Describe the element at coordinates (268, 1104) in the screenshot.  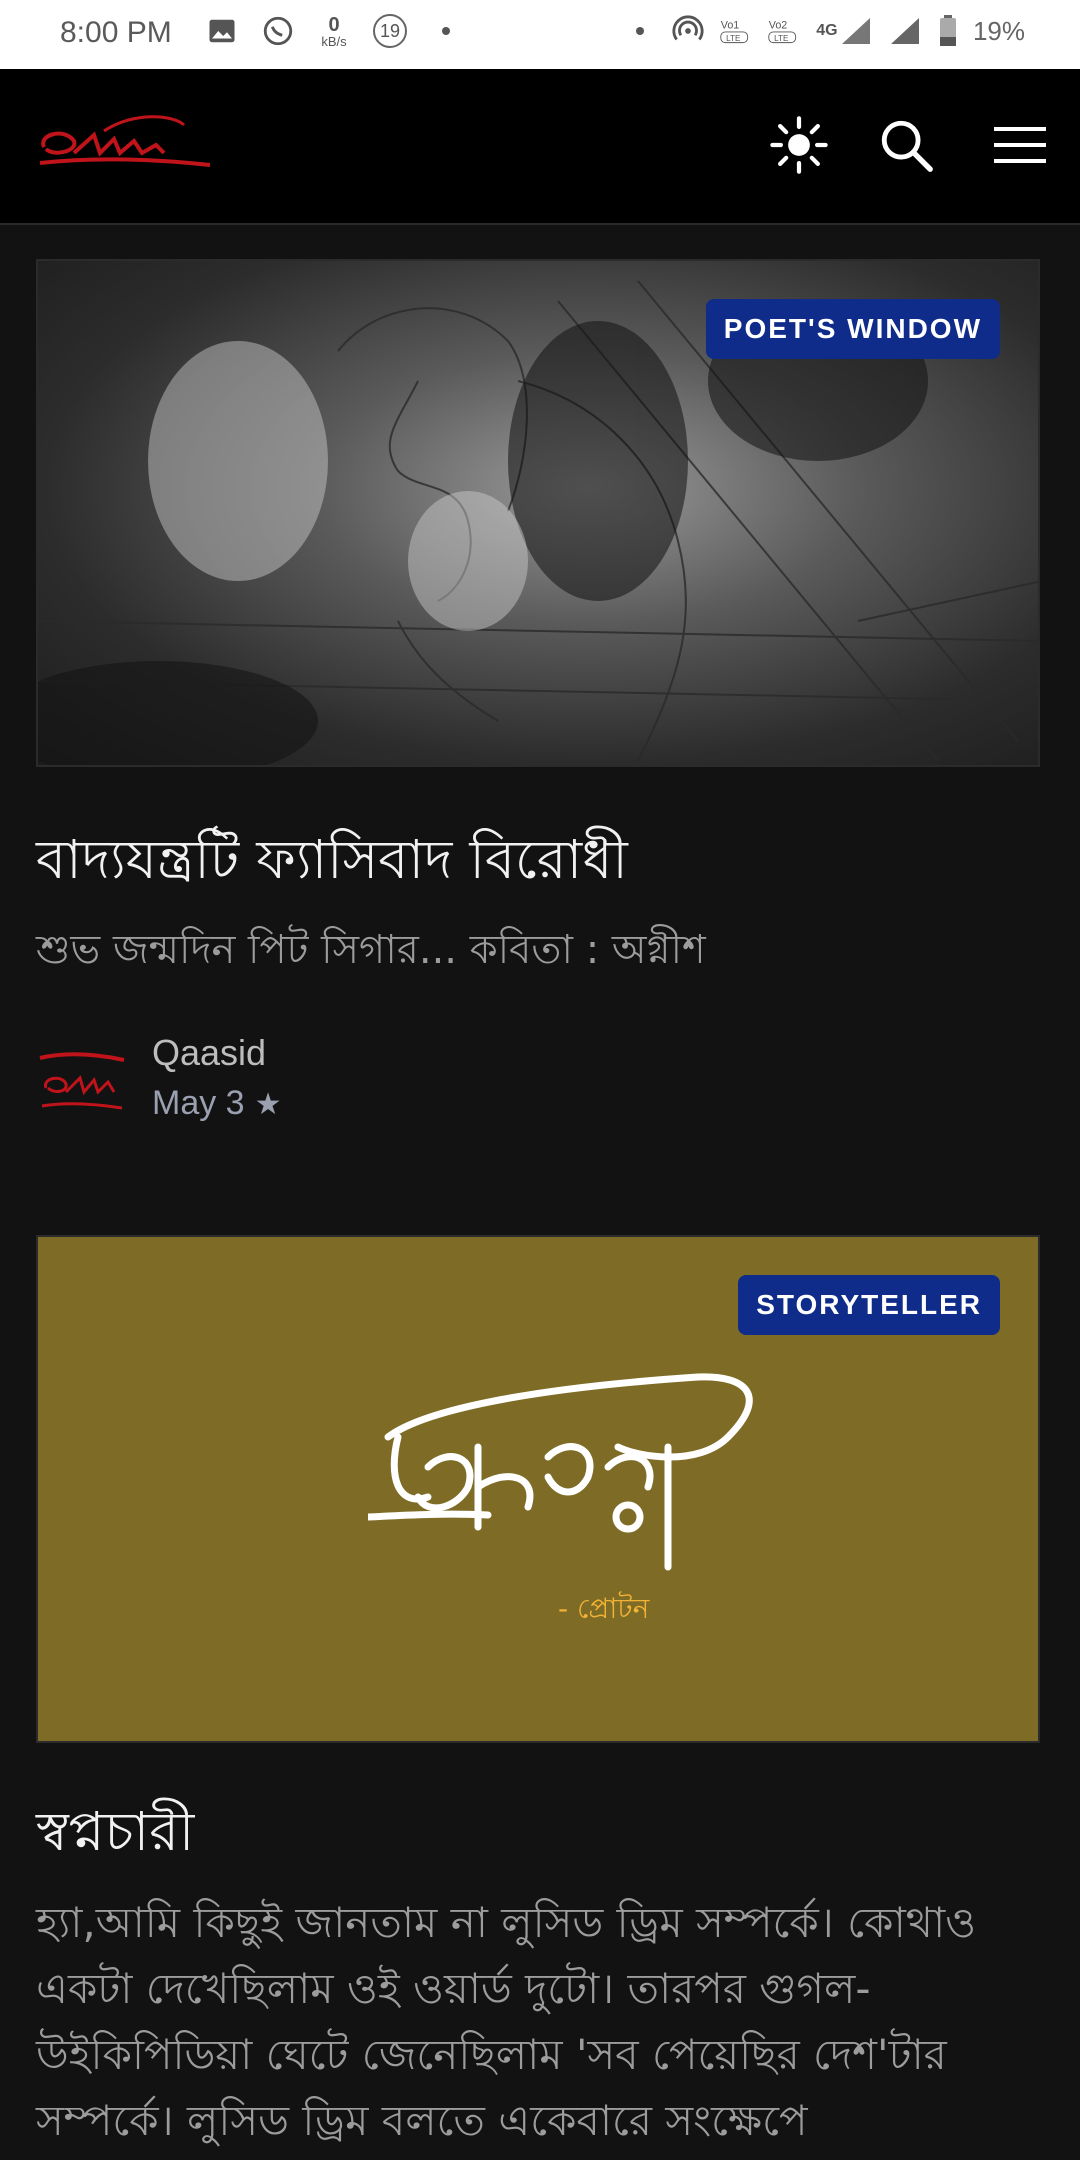
I see `star-icon: ★` at that location.